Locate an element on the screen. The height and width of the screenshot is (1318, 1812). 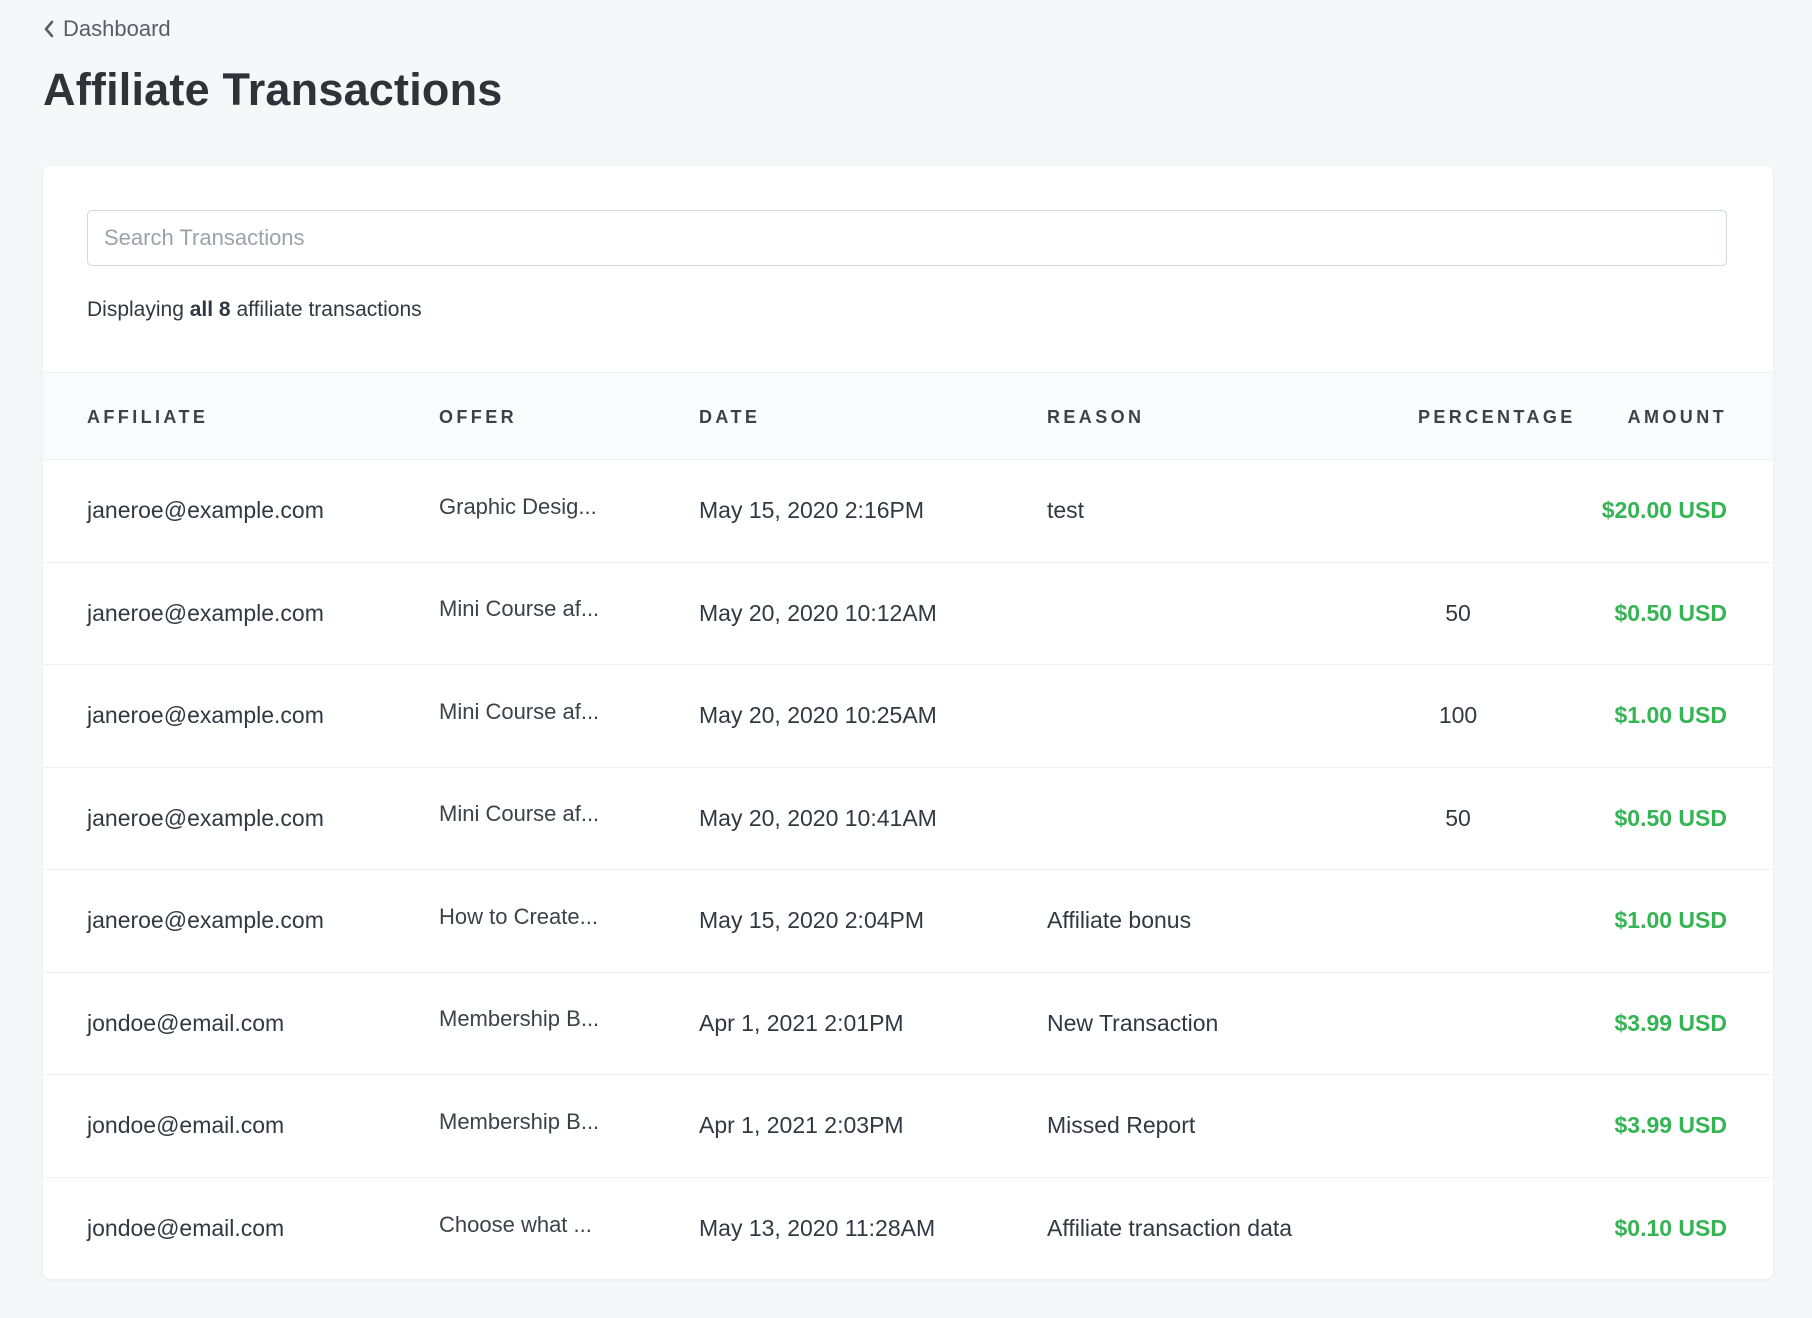
date-cell: May 20, 2020 10:25AM is located at coordinates (818, 715).